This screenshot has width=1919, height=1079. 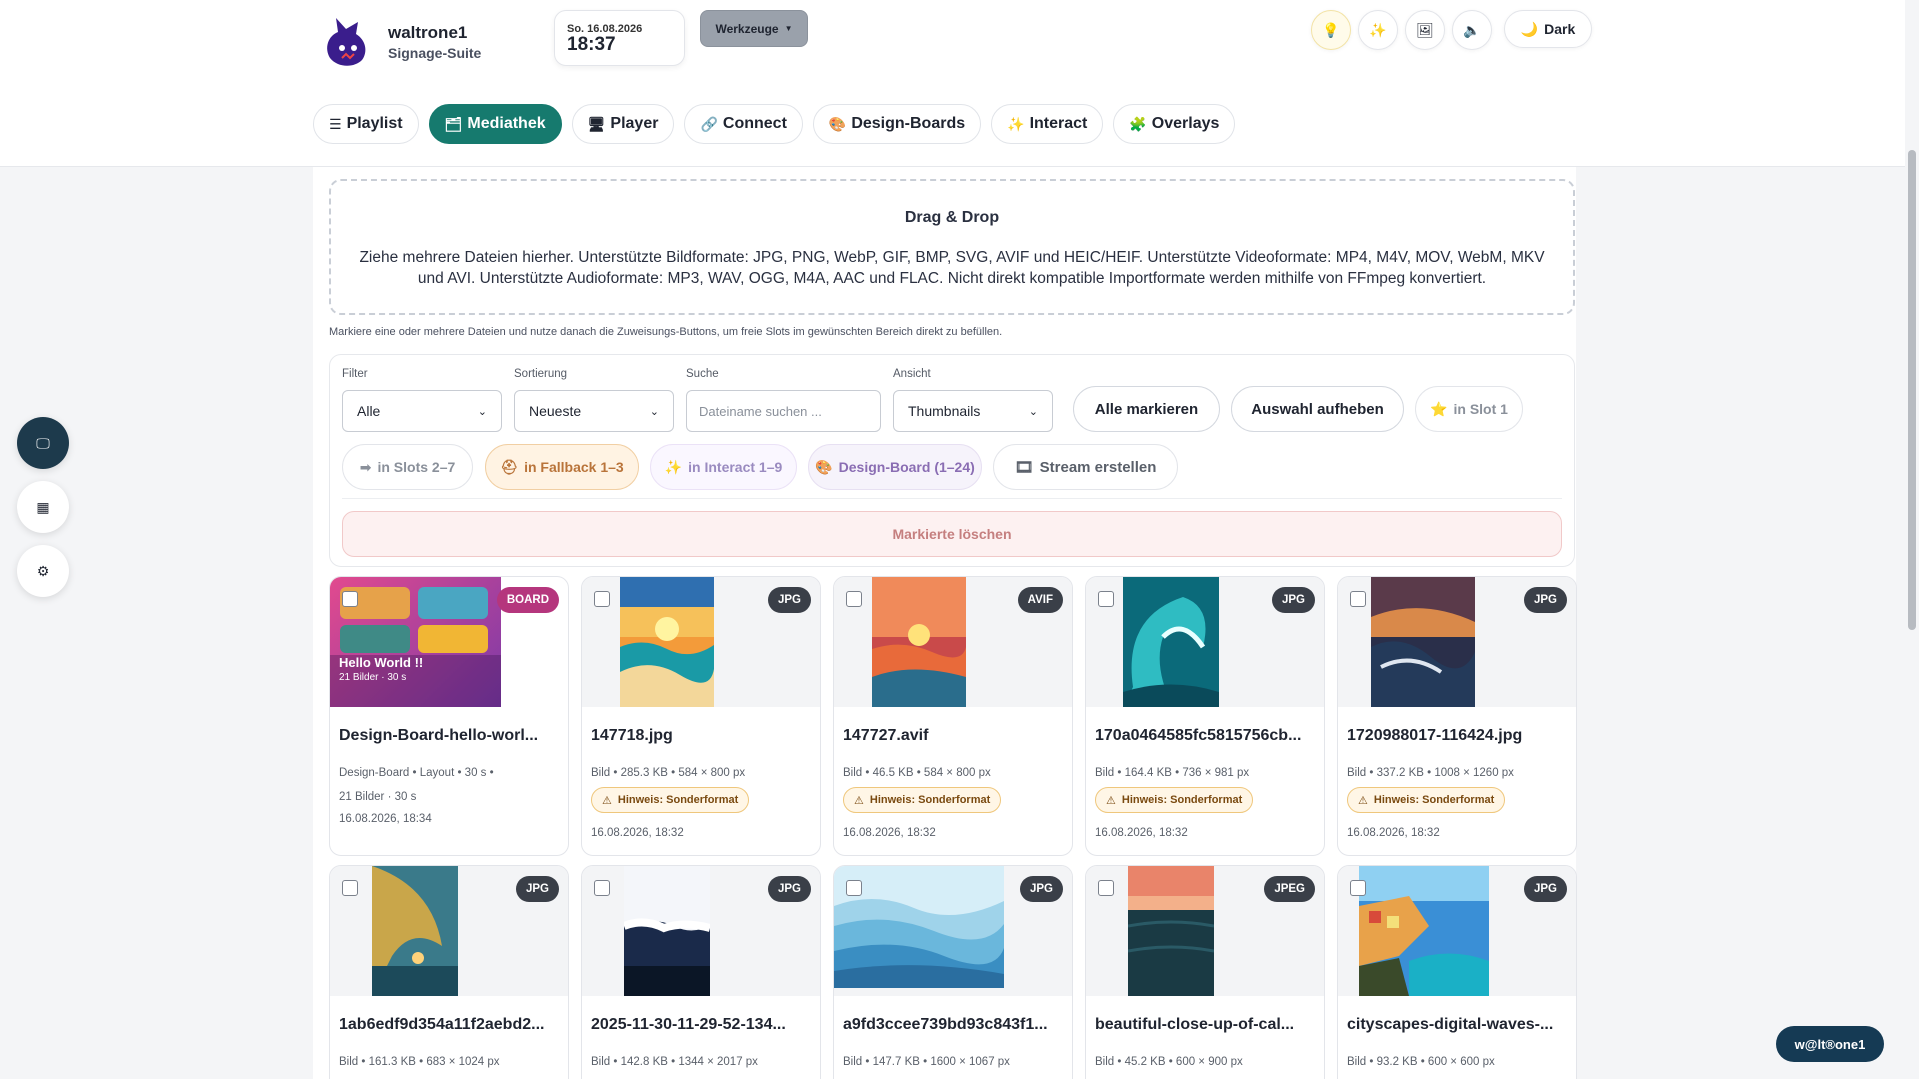 I want to click on chevron-down-icon: ⌄, so click(x=1033, y=411).